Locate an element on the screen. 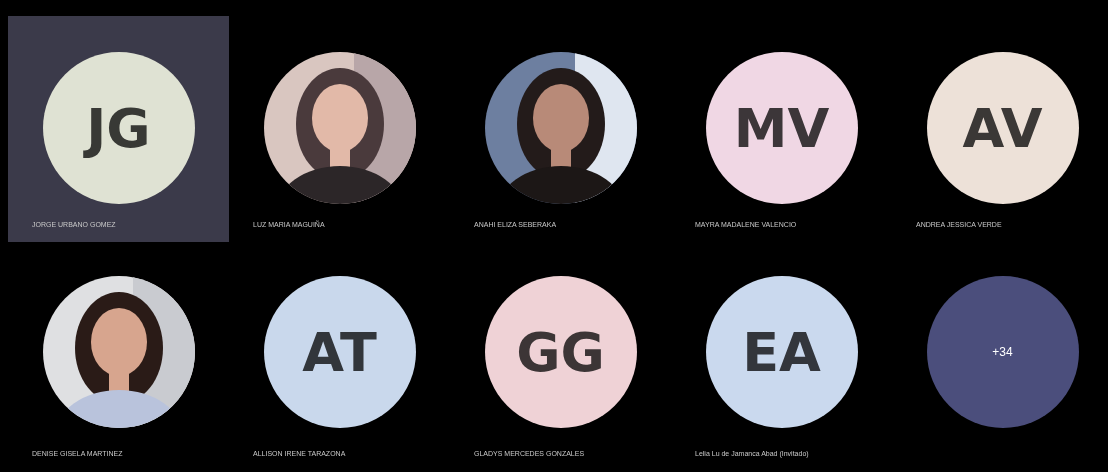  avatar: JG is located at coordinates (118, 128).